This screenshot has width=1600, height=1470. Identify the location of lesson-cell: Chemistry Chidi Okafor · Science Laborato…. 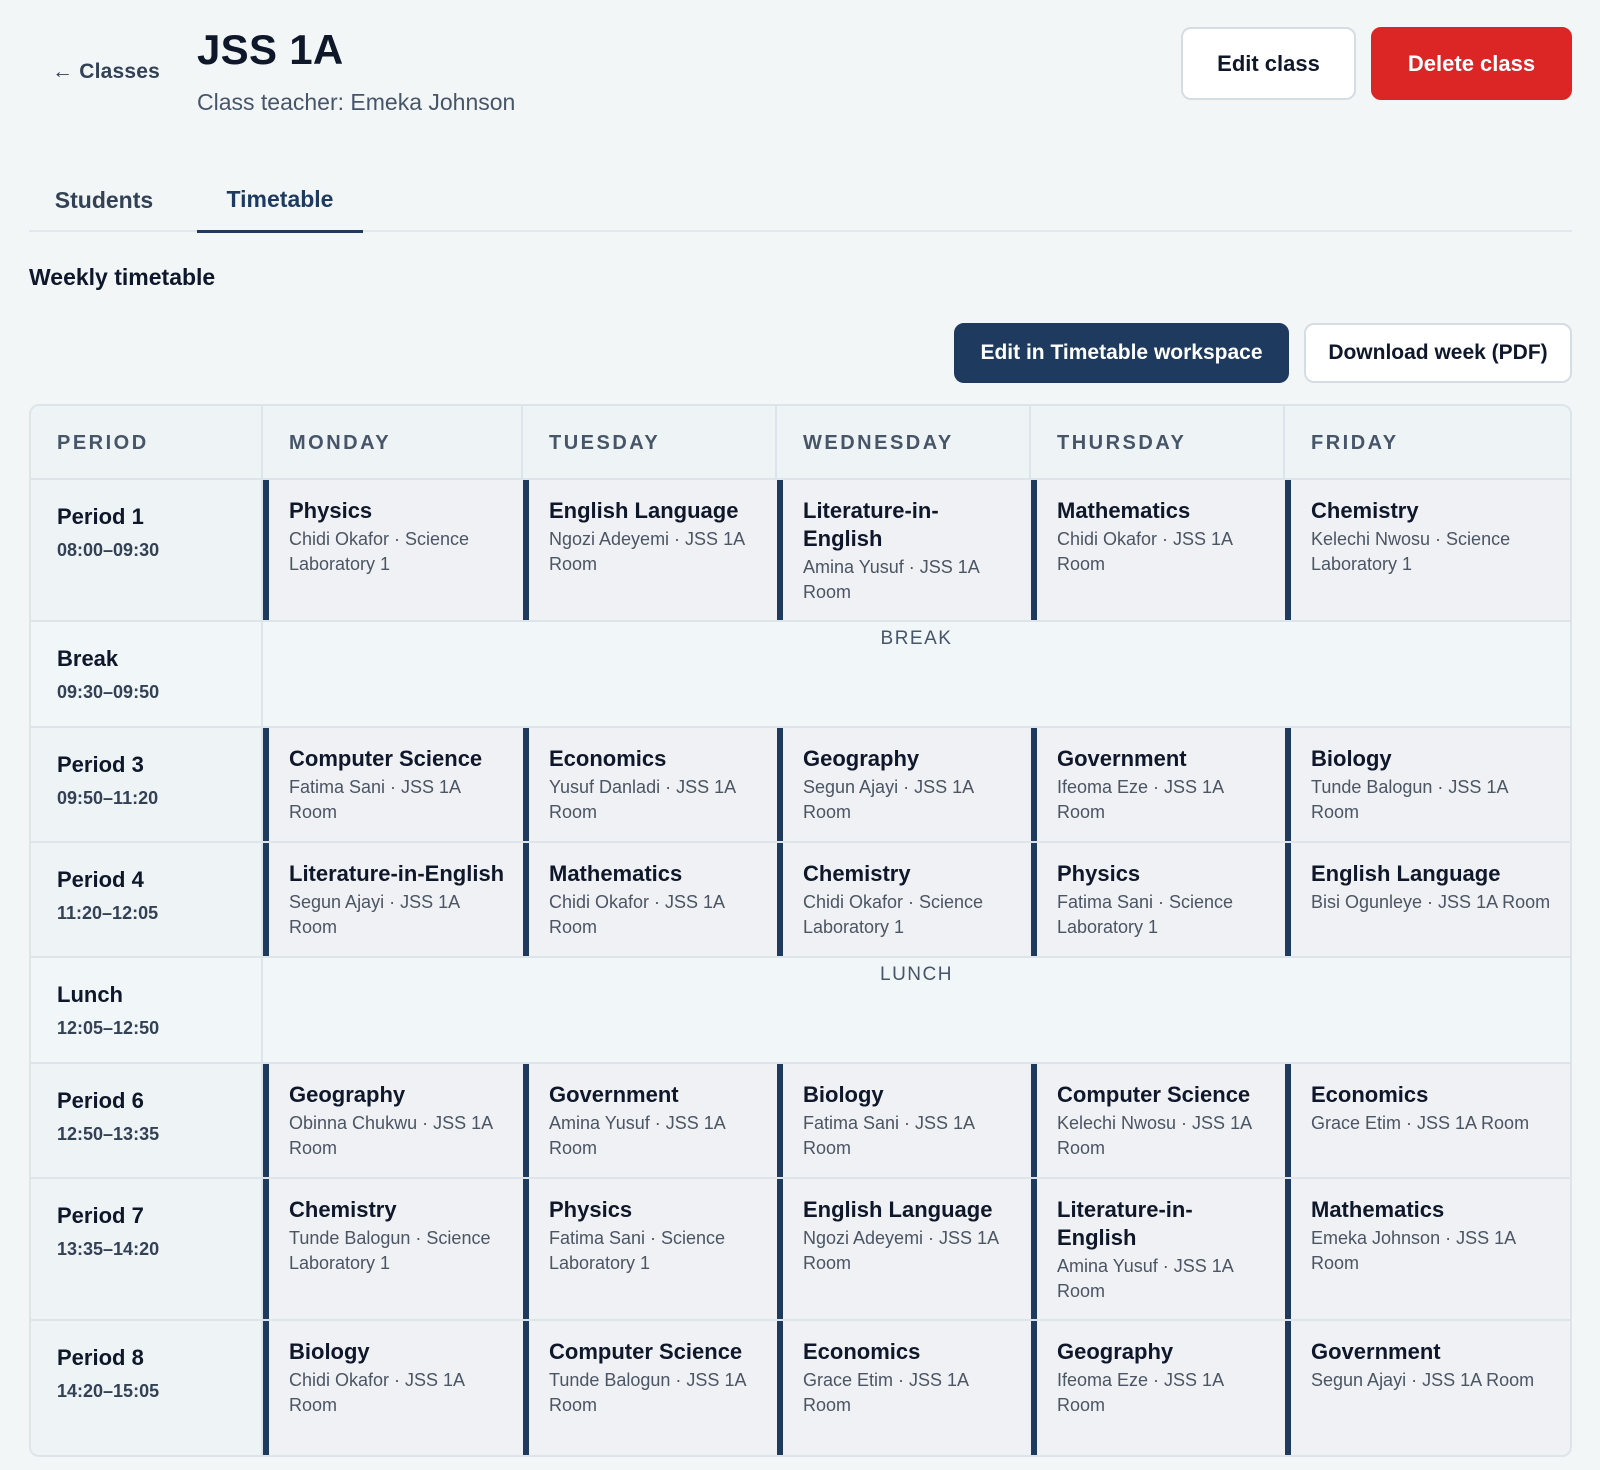
(904, 899).